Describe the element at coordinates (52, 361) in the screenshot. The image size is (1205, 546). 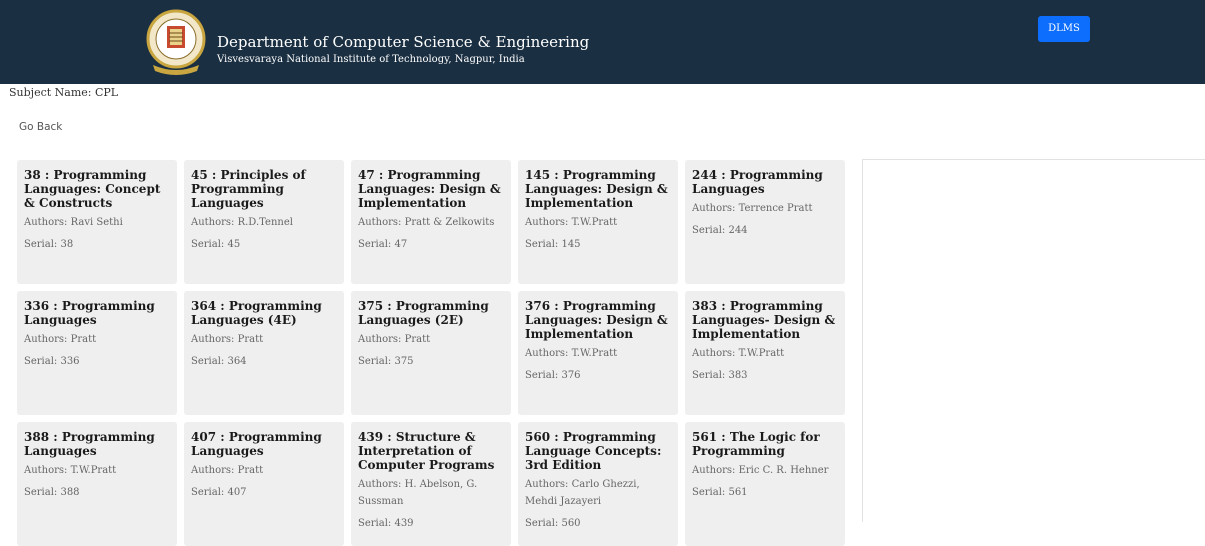
I see `book-serial: Serial: 336` at that location.